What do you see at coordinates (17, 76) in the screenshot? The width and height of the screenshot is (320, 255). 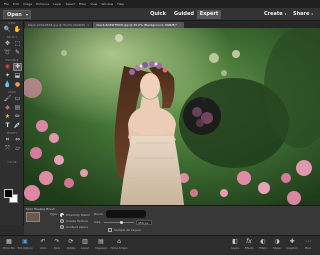 I see `clone-stamp-tool-icon: ⬓` at bounding box center [17, 76].